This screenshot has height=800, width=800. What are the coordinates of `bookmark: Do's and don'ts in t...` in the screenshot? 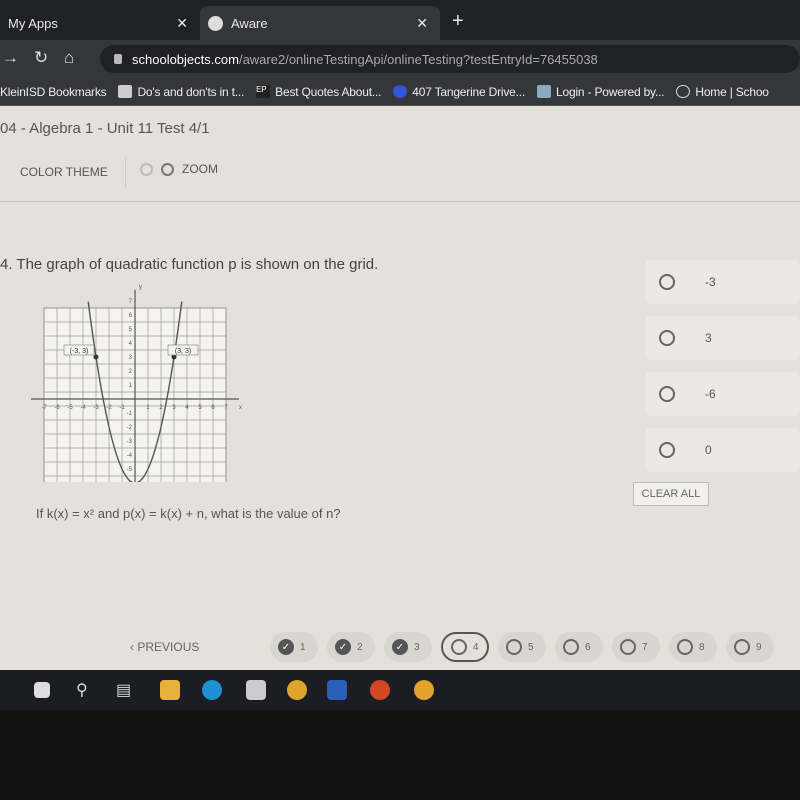 It's located at (181, 92).